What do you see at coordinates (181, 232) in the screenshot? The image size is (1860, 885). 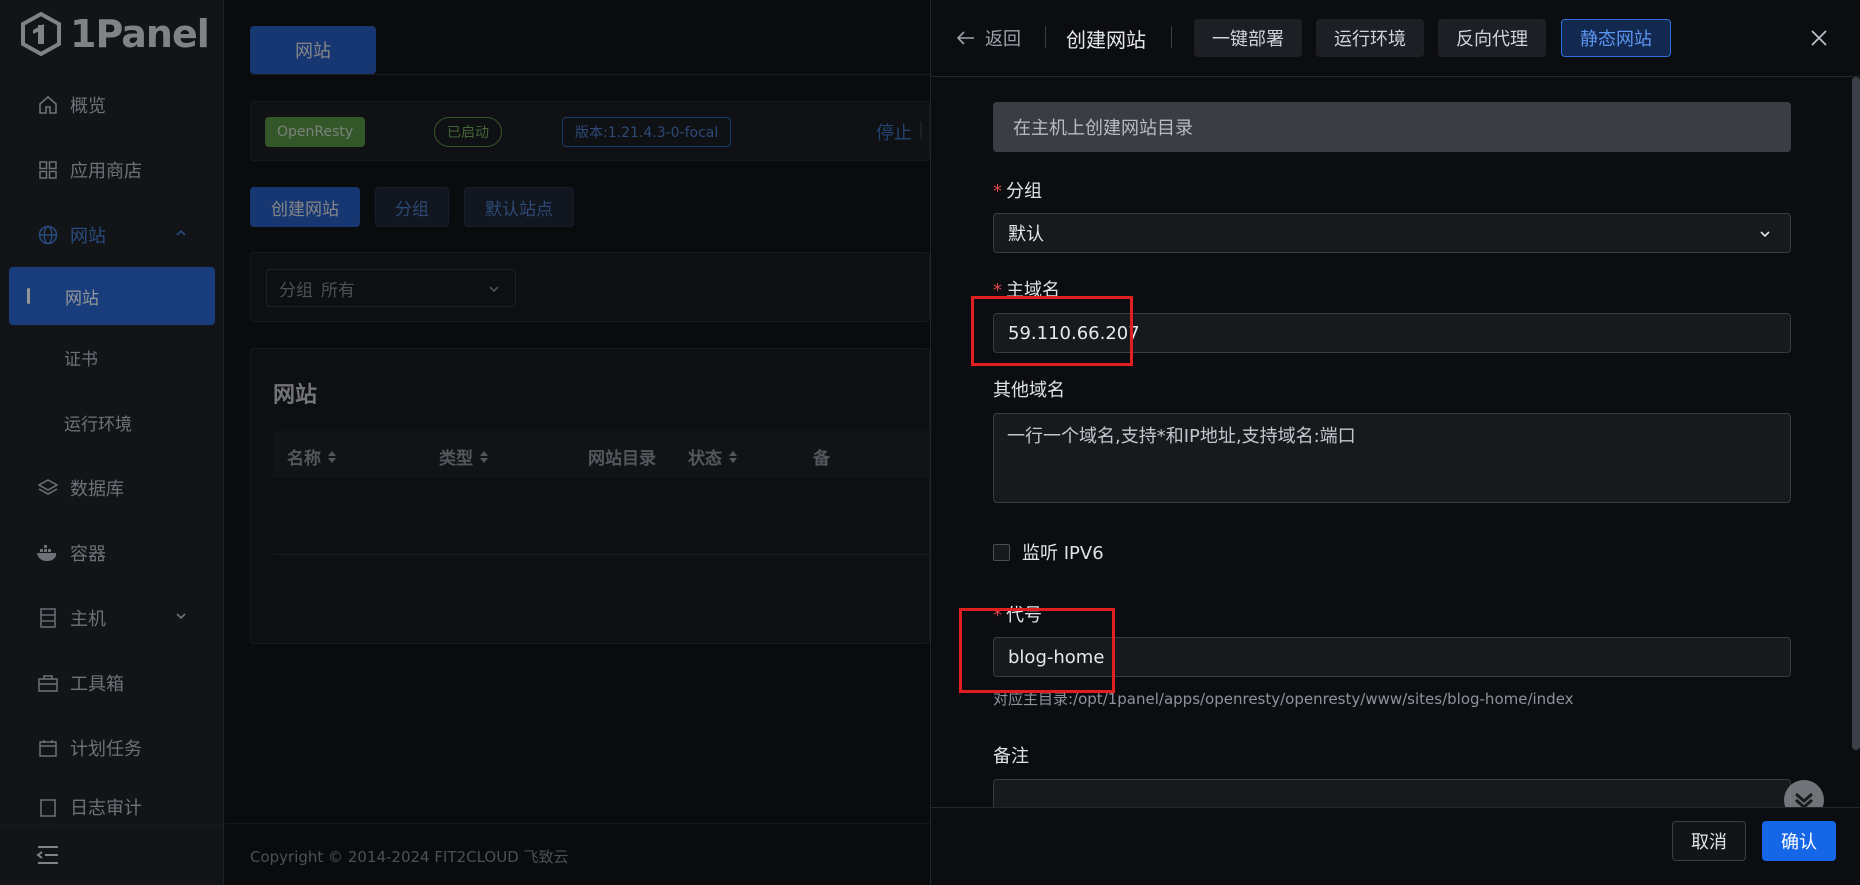 I see `chevron-up-icon` at bounding box center [181, 232].